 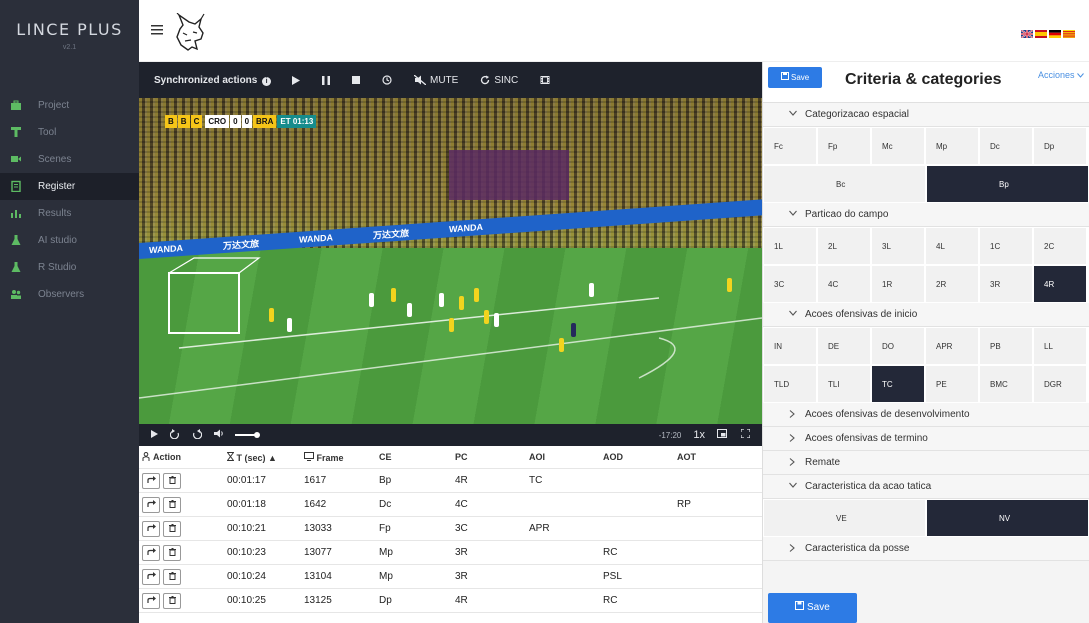 What do you see at coordinates (699, 435) in the screenshot?
I see `playback-speed: 1x` at bounding box center [699, 435].